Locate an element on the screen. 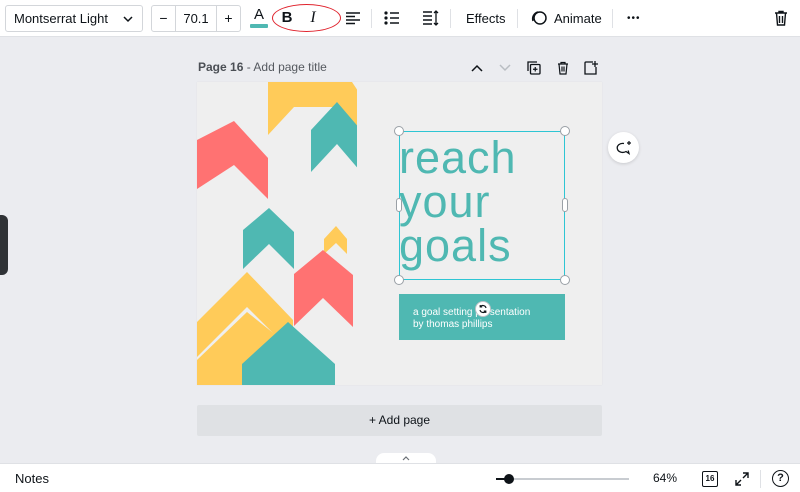 Image resolution: width=800 pixels, height=492 pixels. resize-handle-top-left is located at coordinates (399, 131).